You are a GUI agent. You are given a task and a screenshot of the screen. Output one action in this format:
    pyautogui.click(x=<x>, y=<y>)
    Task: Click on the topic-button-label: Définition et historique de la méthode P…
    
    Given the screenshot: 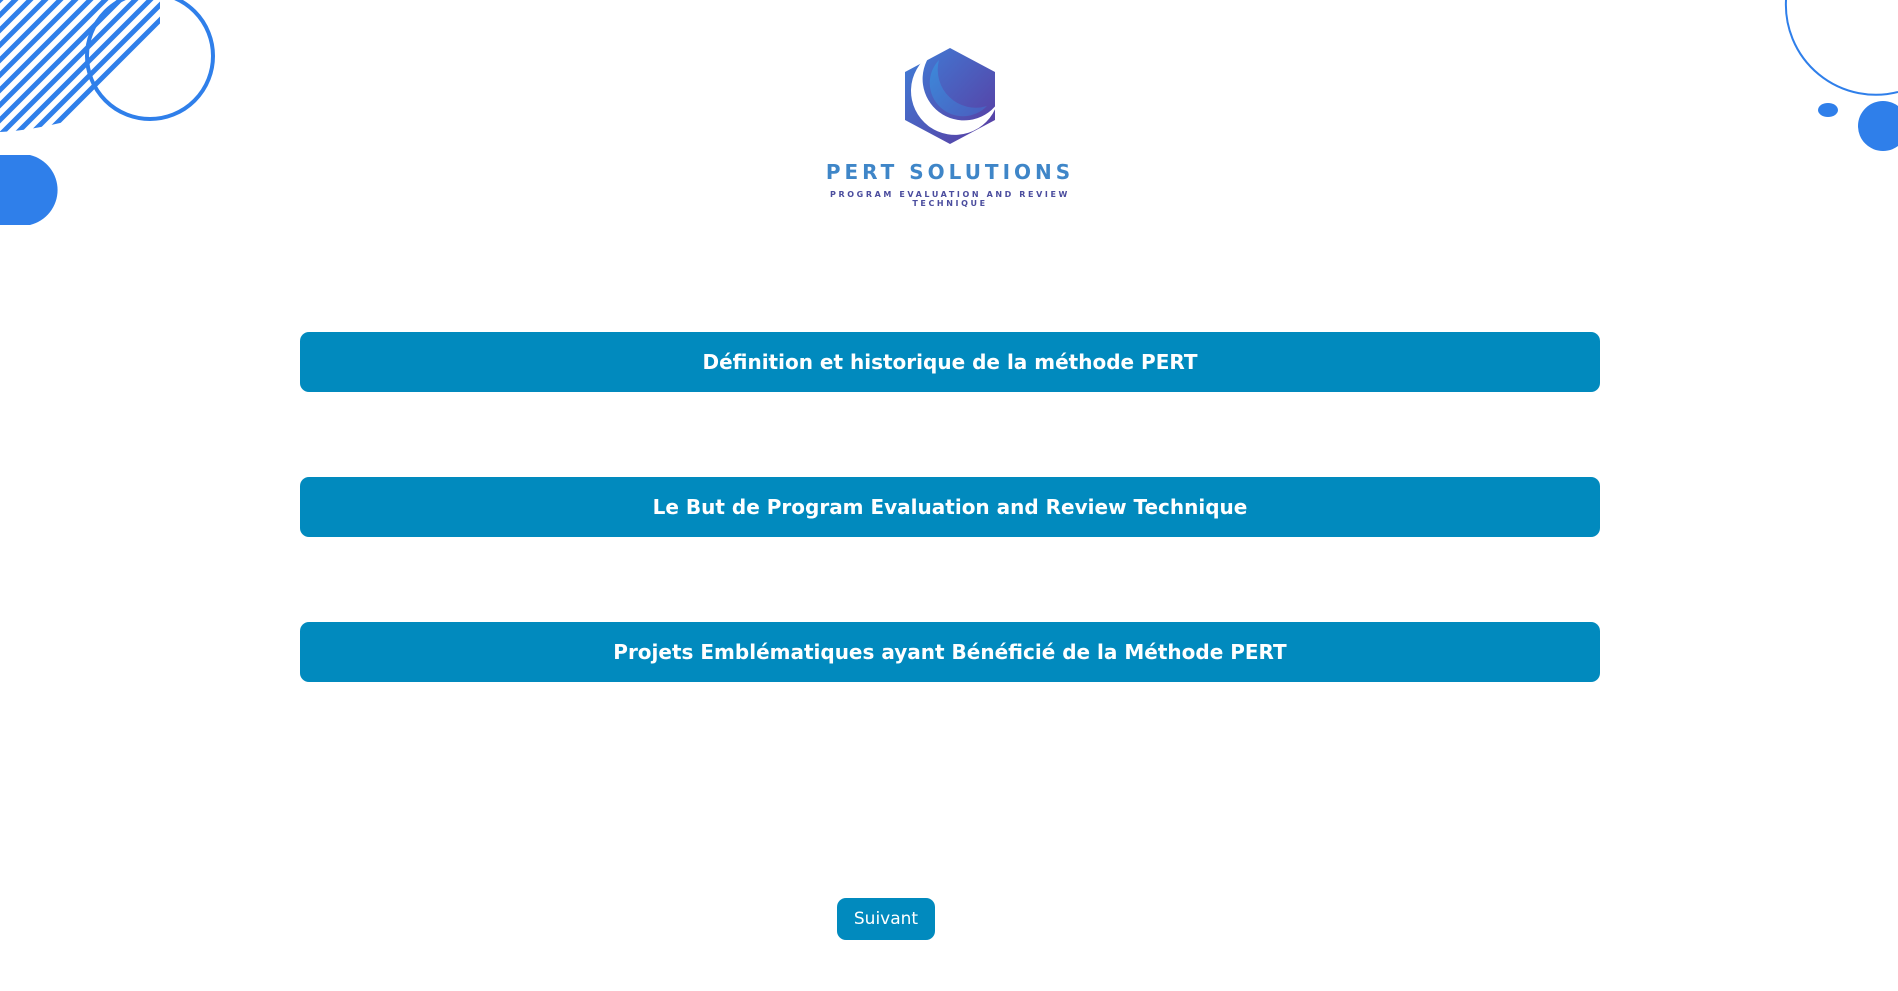 What is the action you would take?
    pyautogui.click(x=950, y=362)
    